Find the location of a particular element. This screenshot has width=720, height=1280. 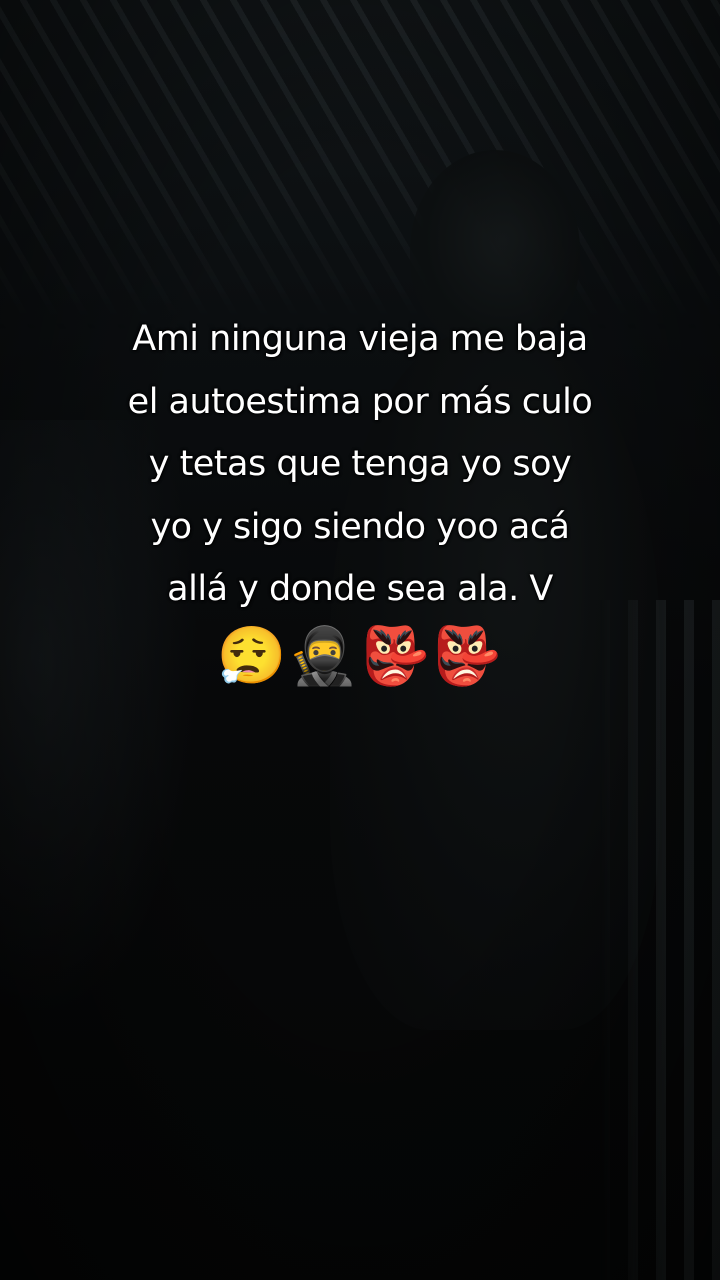

caption-emojis: 😮‍💨🥷👺👺 is located at coordinates (360, 656).